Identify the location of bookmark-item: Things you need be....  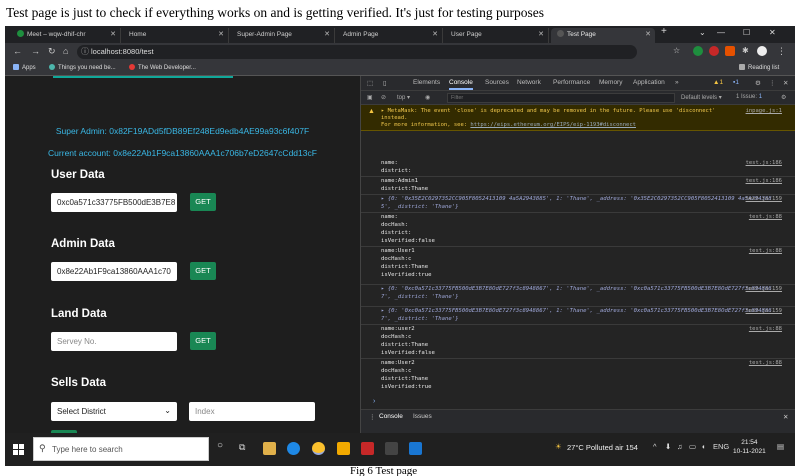
(82, 67).